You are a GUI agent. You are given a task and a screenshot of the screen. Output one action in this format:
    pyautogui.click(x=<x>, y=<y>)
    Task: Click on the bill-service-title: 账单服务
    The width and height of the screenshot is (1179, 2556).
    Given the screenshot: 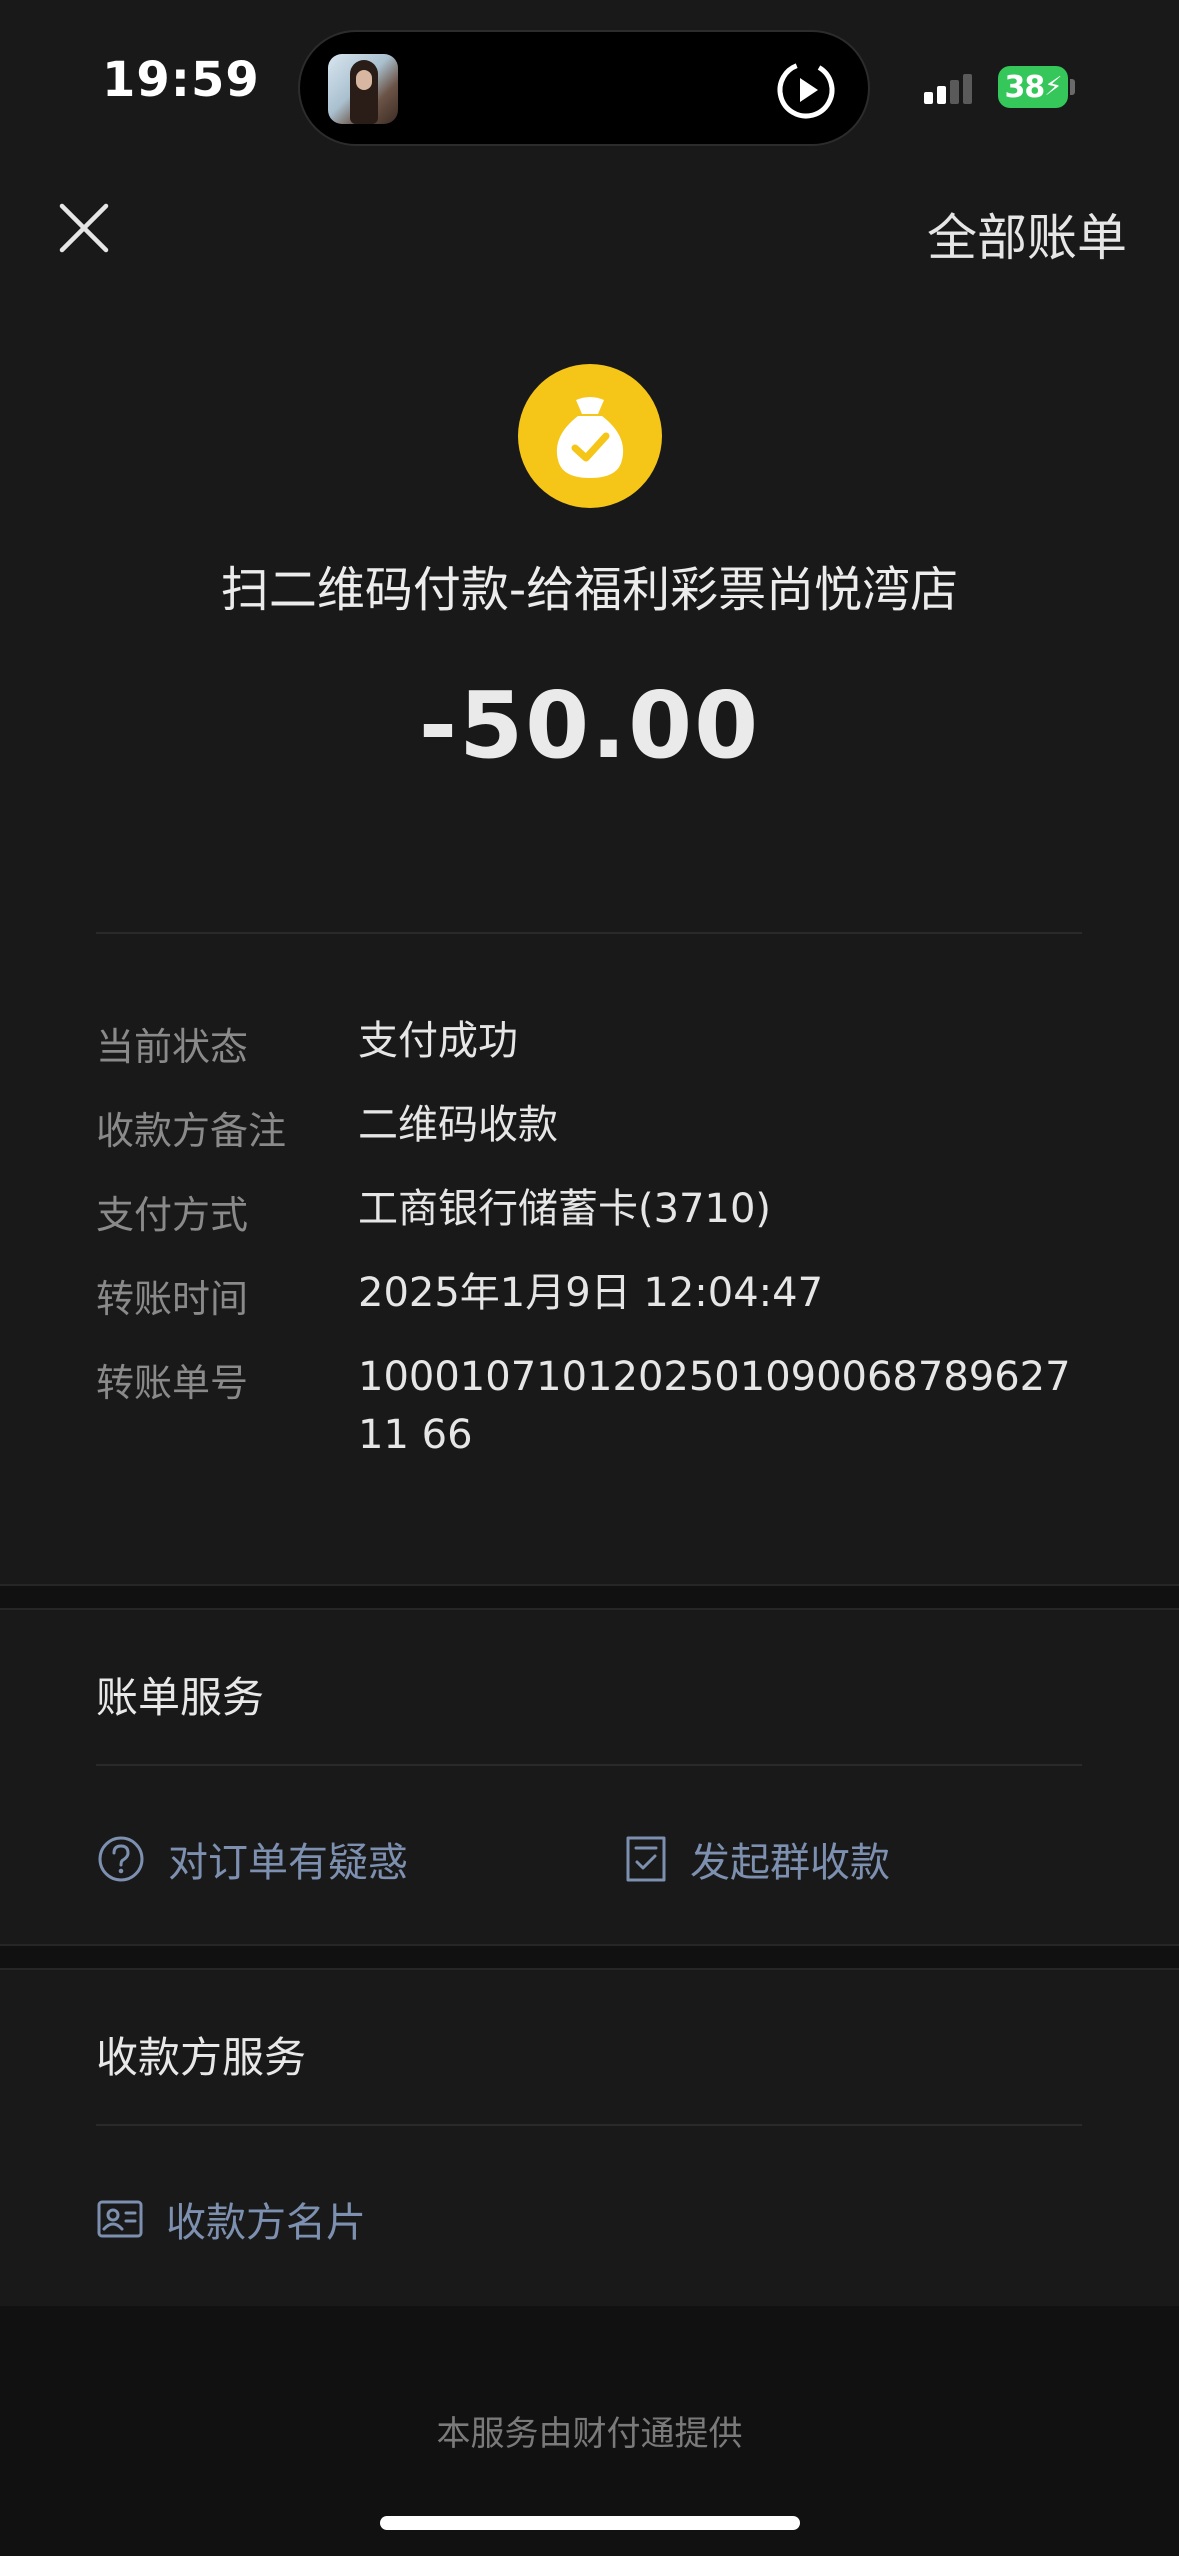 What is the action you would take?
    pyautogui.click(x=180, y=1697)
    